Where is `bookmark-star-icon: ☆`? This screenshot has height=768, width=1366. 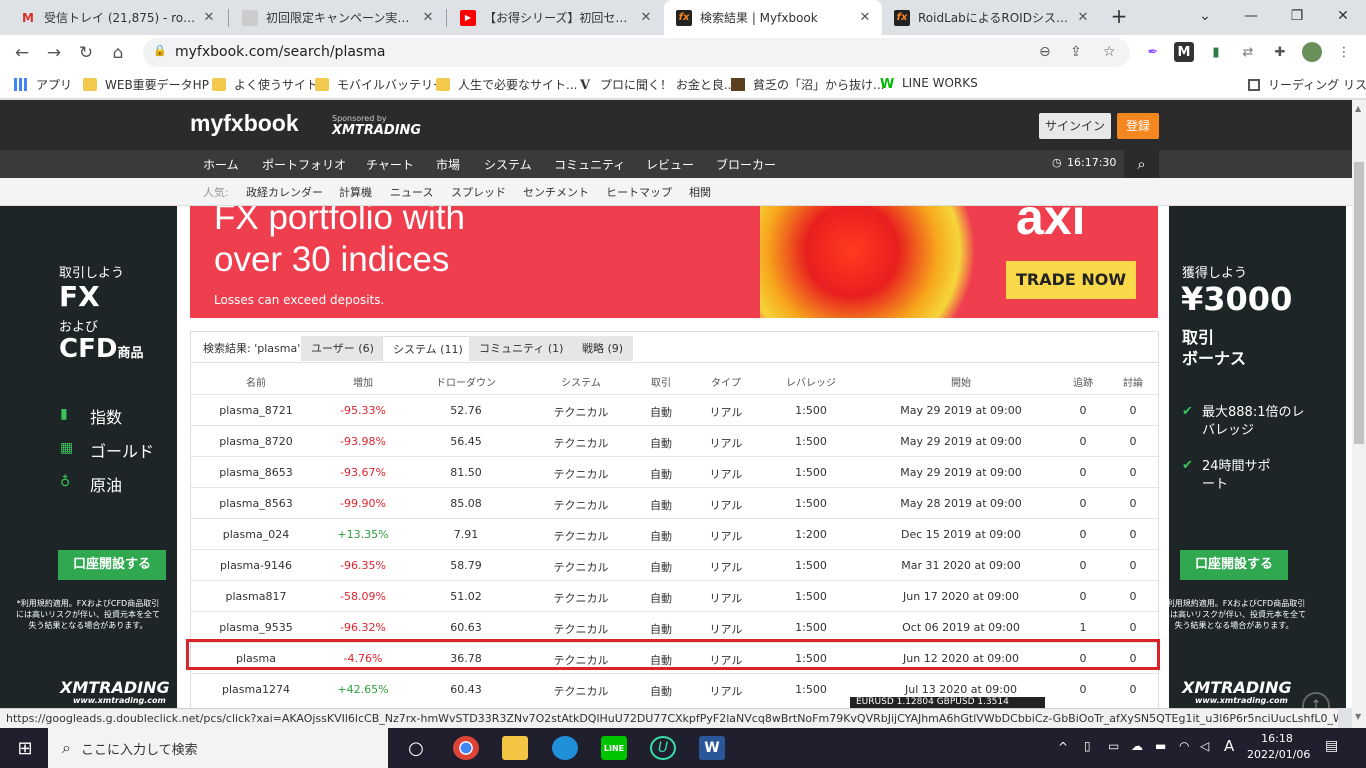
bookmark-star-icon: ☆ is located at coordinates (1109, 52).